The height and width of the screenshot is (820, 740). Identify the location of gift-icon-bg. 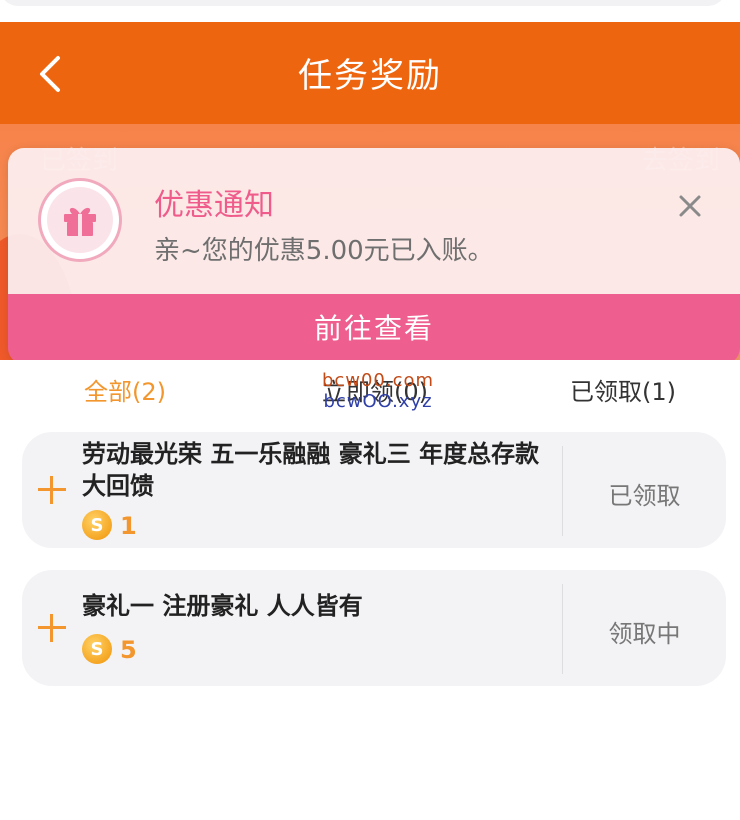
(80, 220).